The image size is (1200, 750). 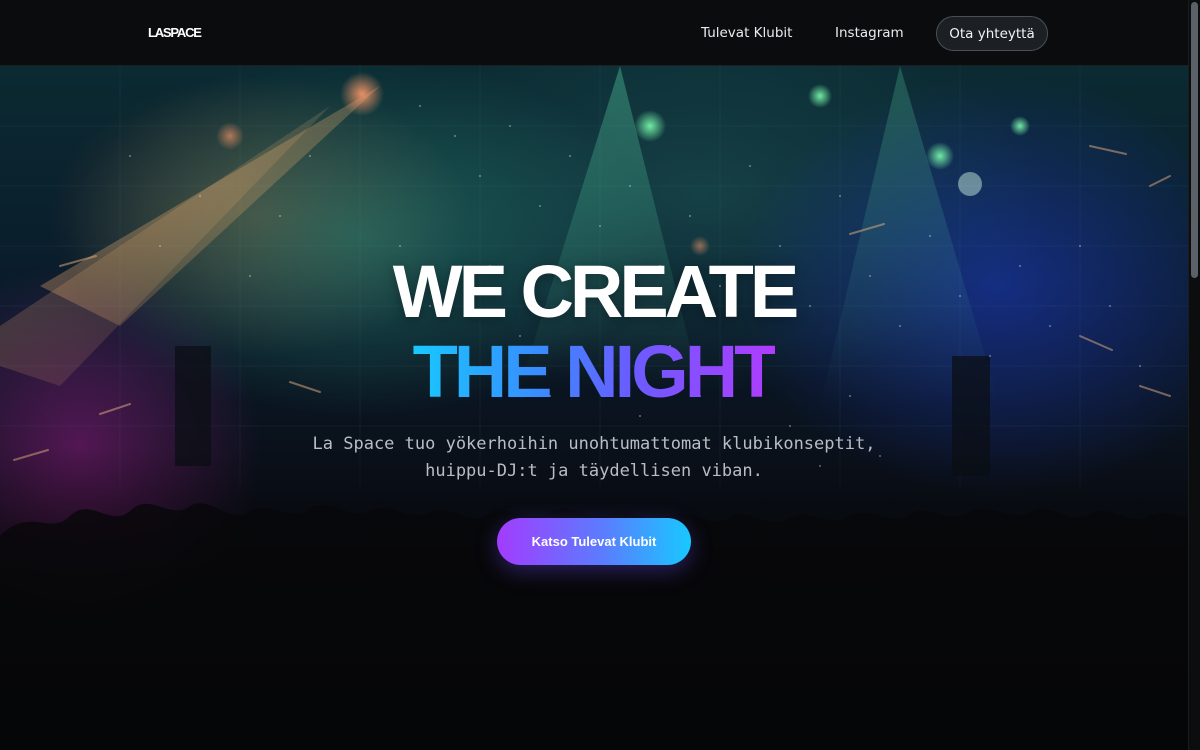 What do you see at coordinates (869, 33) in the screenshot?
I see `nav-link-instagram: Instagram` at bounding box center [869, 33].